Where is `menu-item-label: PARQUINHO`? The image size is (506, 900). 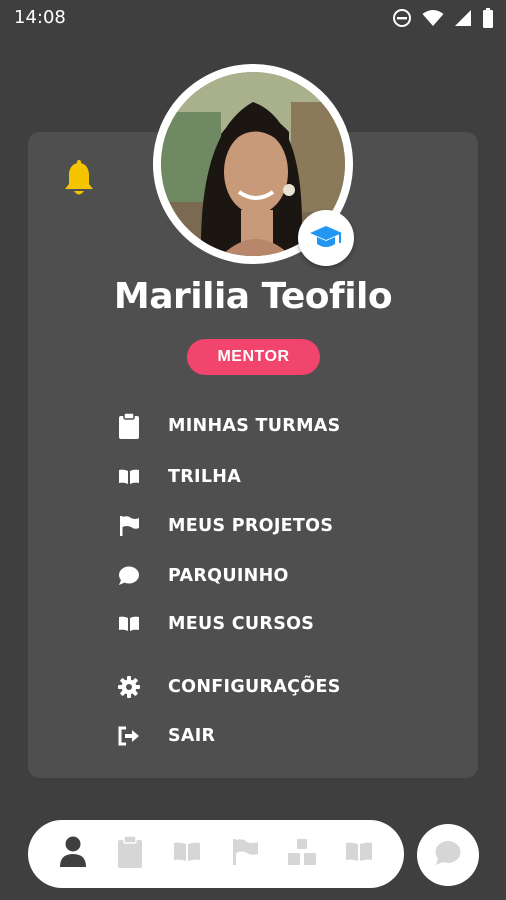 menu-item-label: PARQUINHO is located at coordinates (228, 576).